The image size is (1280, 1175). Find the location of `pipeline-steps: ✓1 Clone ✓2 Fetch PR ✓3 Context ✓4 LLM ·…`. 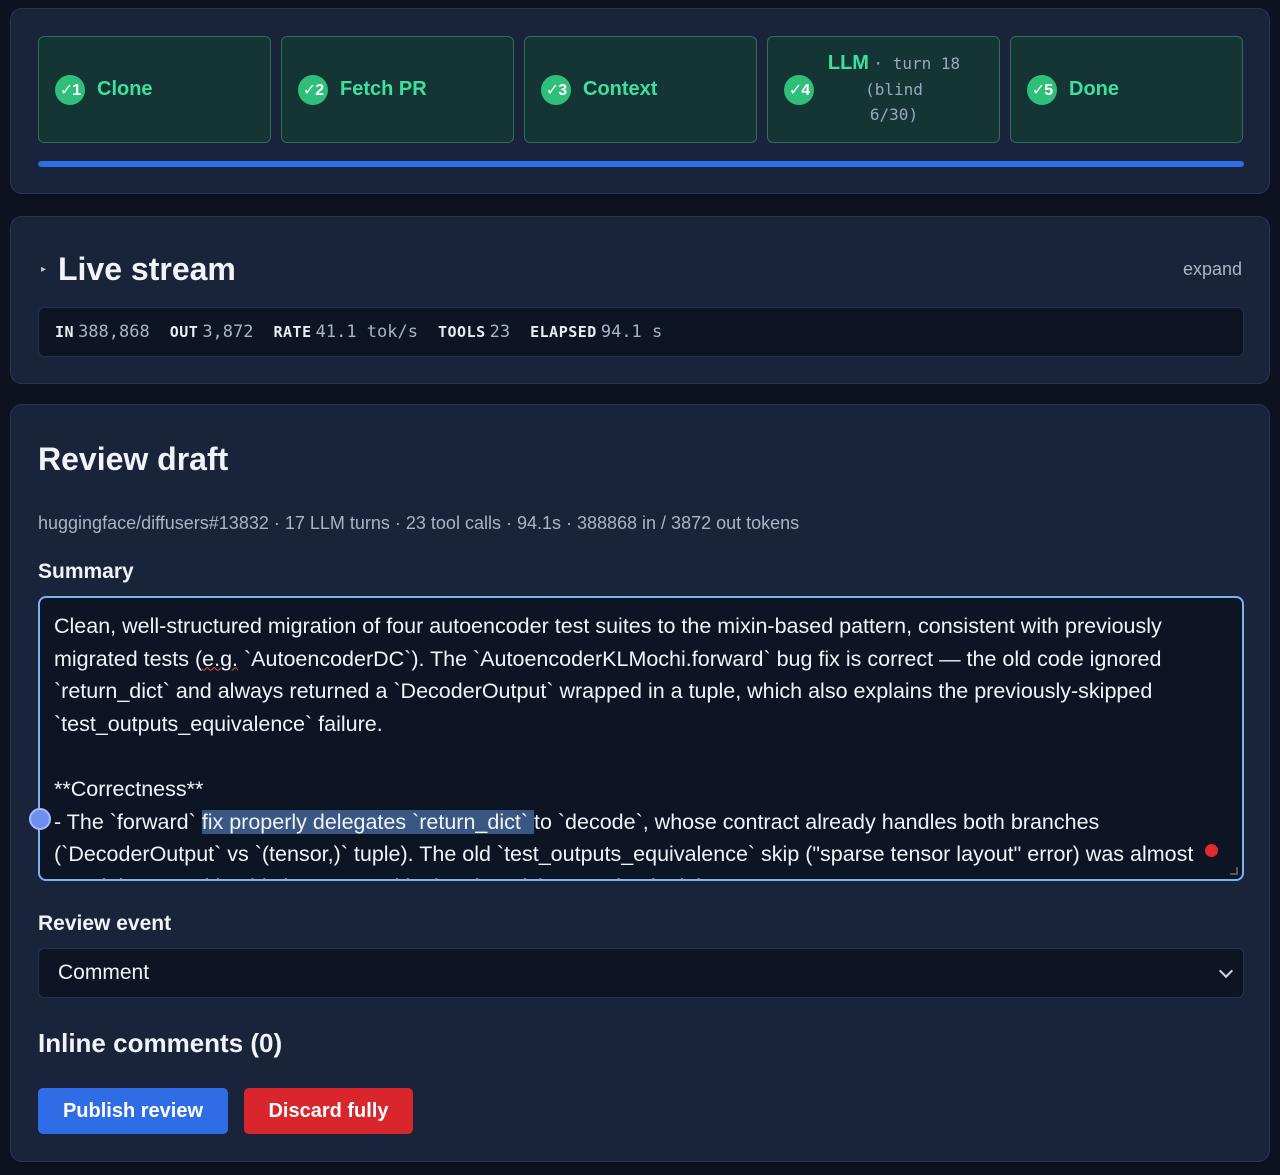

pipeline-steps: ✓1 Clone ✓2 Fetch PR ✓3 Context ✓4 LLM ·… is located at coordinates (641, 89).